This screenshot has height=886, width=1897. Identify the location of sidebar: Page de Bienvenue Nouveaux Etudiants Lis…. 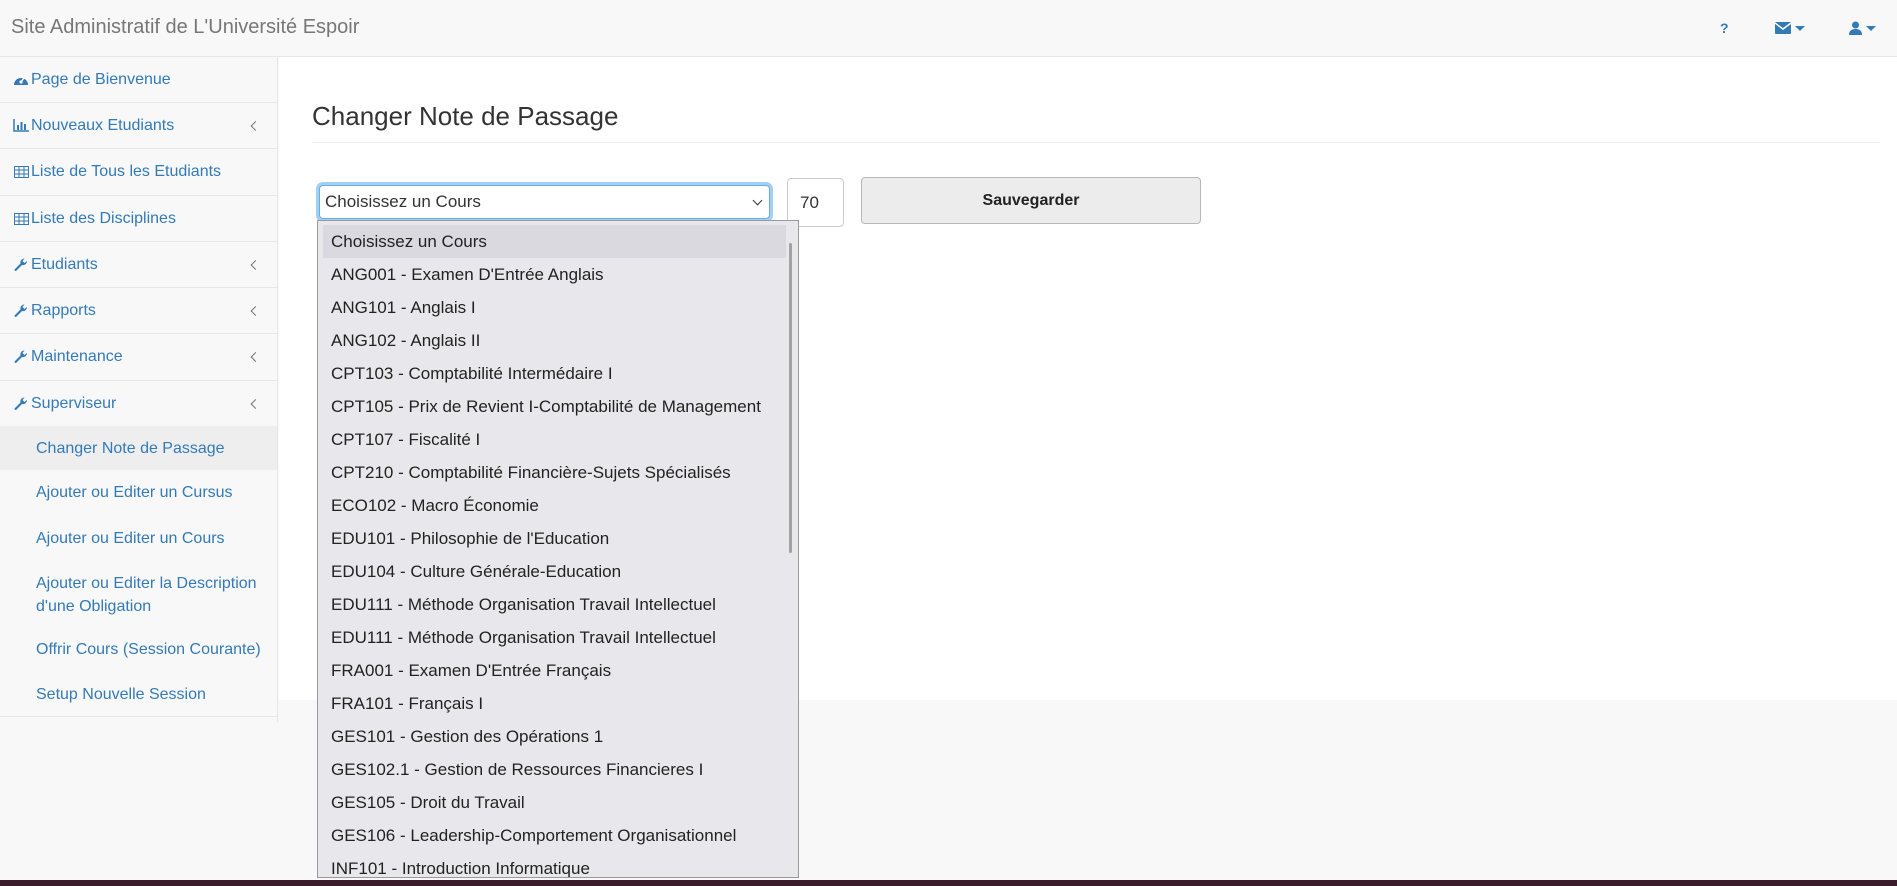
(139, 389).